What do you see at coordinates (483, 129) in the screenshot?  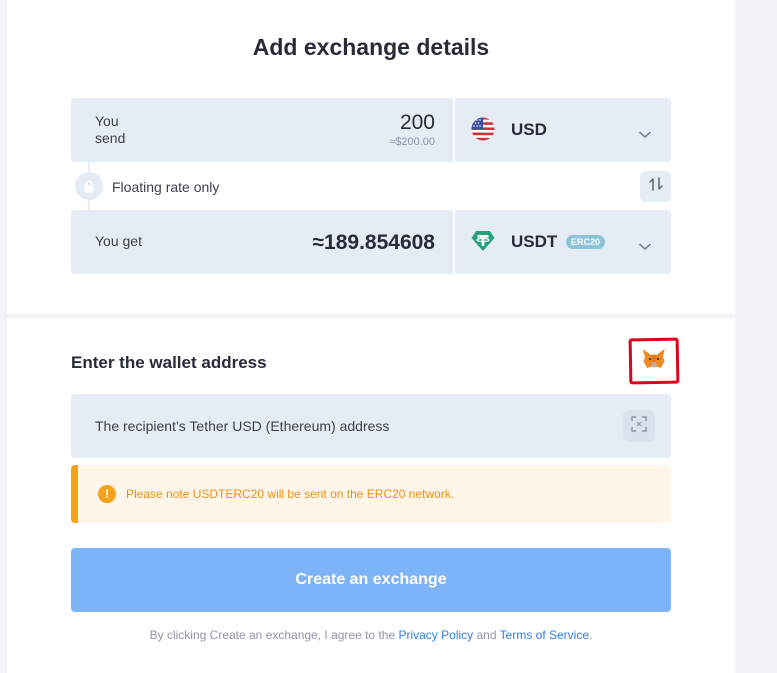 I see `us-flag-icon` at bounding box center [483, 129].